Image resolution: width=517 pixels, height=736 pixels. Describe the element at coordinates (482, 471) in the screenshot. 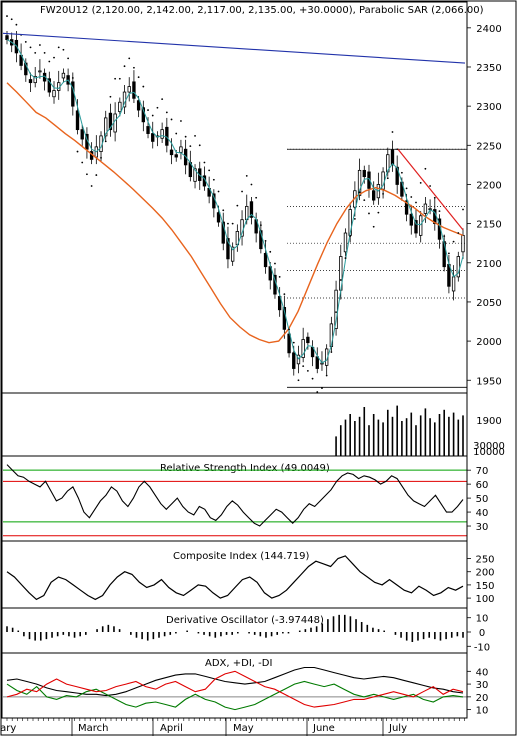

I see `rsi-tick-label: 70` at that location.